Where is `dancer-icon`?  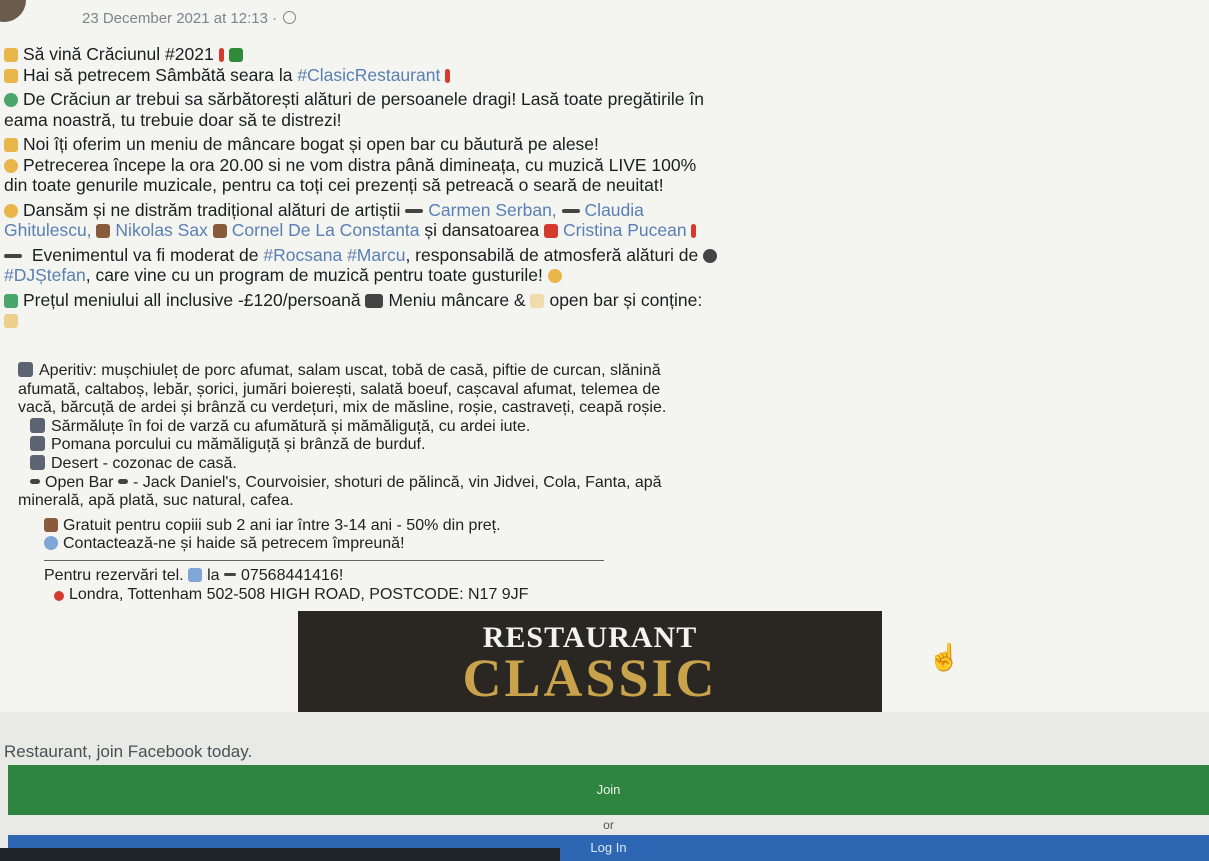
dancer-icon is located at coordinates (551, 231).